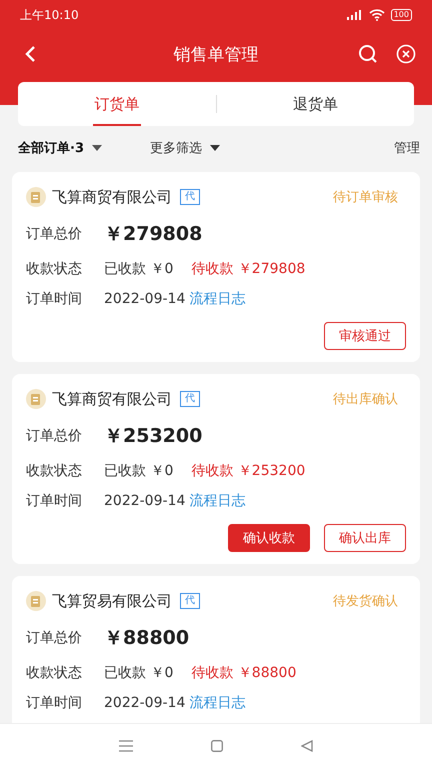 This screenshot has height=768, width=432. Describe the element at coordinates (406, 54) in the screenshot. I see `close-button` at that location.